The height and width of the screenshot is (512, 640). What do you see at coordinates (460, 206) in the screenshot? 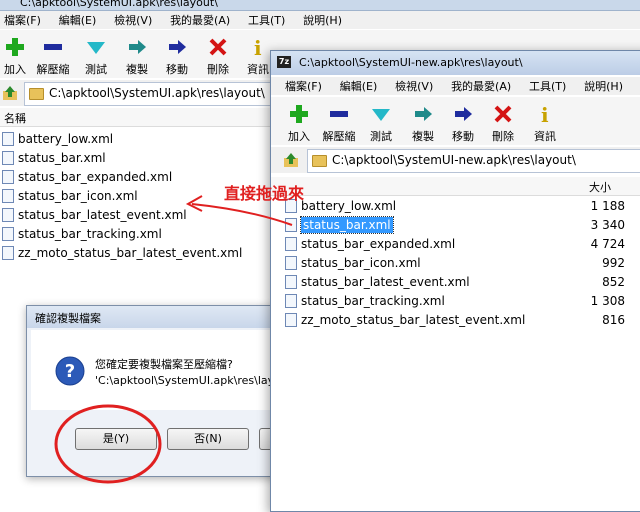
I see `table-row: battery_low.xml 1 188` at bounding box center [460, 206].